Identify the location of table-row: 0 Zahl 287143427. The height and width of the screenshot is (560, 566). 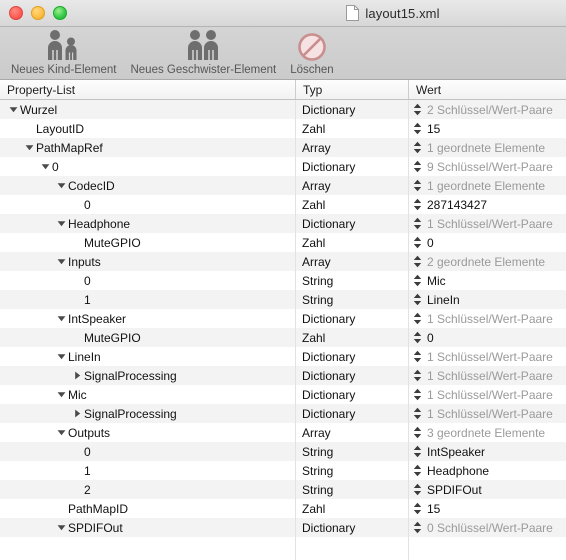
(283, 204).